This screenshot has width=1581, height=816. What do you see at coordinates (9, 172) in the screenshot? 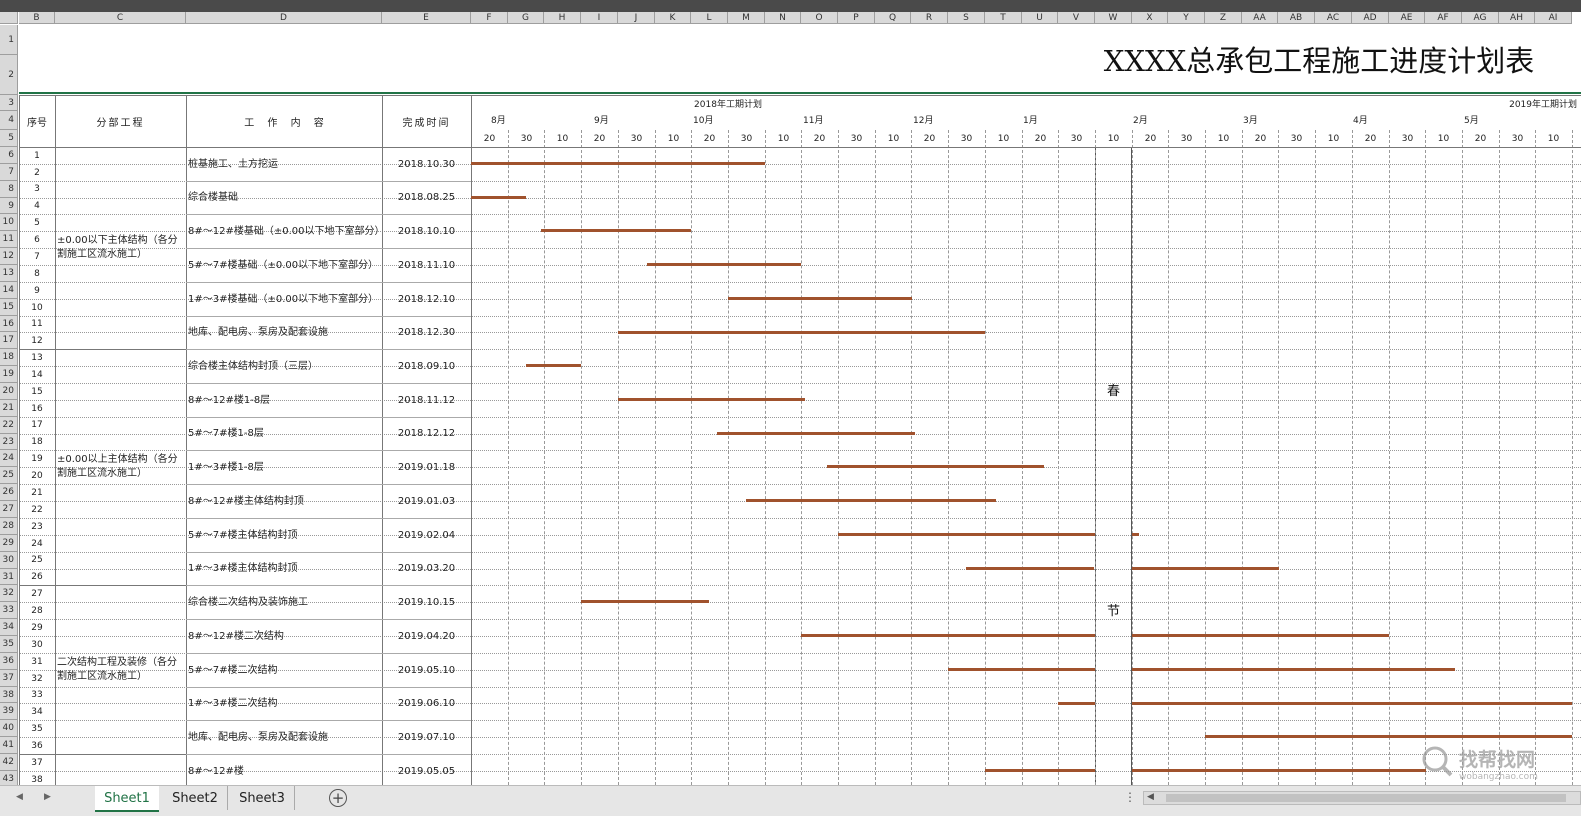
I see `row-header: 7` at bounding box center [9, 172].